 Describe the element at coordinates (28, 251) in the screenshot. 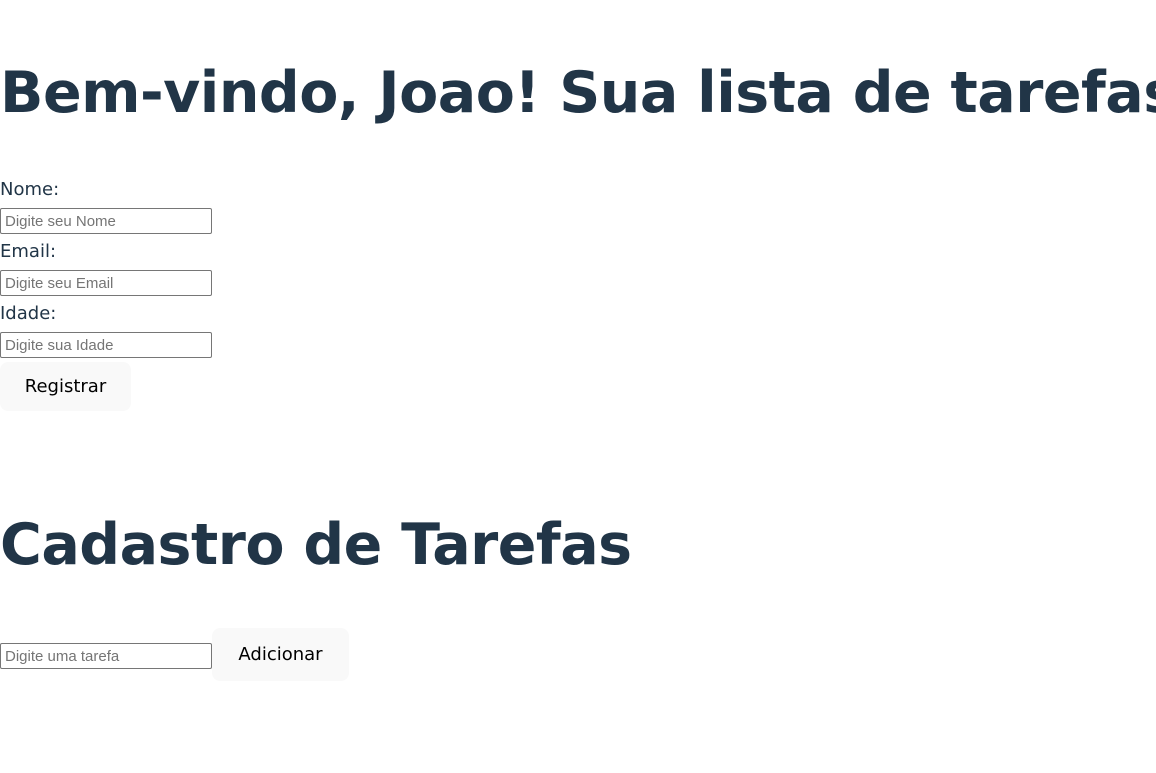

I see `email-label: Email:` at that location.